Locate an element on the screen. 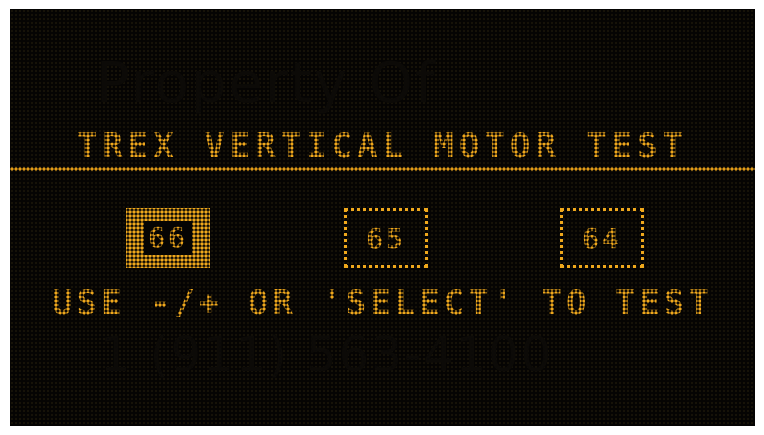  motor-number-label: 66 is located at coordinates (168, 238).